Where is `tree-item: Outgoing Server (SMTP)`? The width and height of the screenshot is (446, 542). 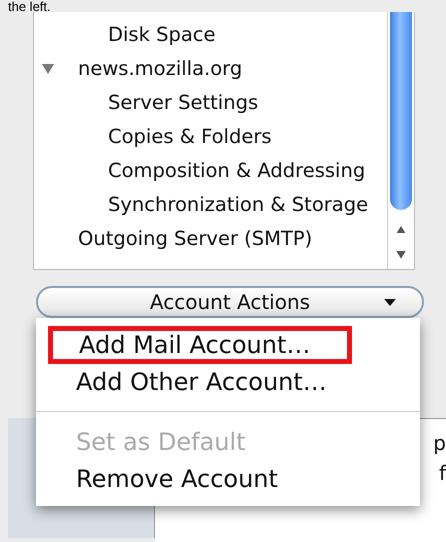 tree-item: Outgoing Server (SMTP) is located at coordinates (195, 238).